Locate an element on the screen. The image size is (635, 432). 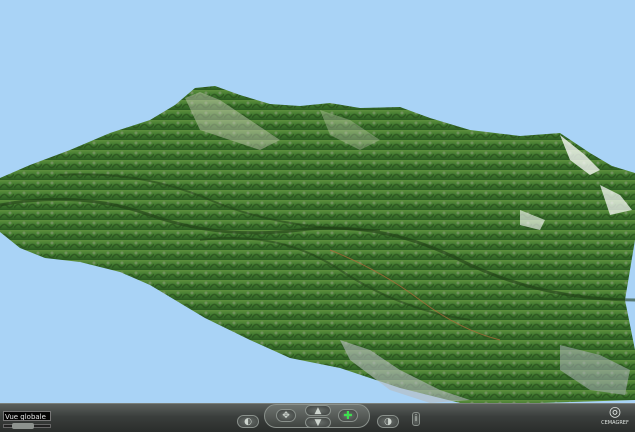
logo-mark-icon: ◎ is located at coordinates (615, 412).